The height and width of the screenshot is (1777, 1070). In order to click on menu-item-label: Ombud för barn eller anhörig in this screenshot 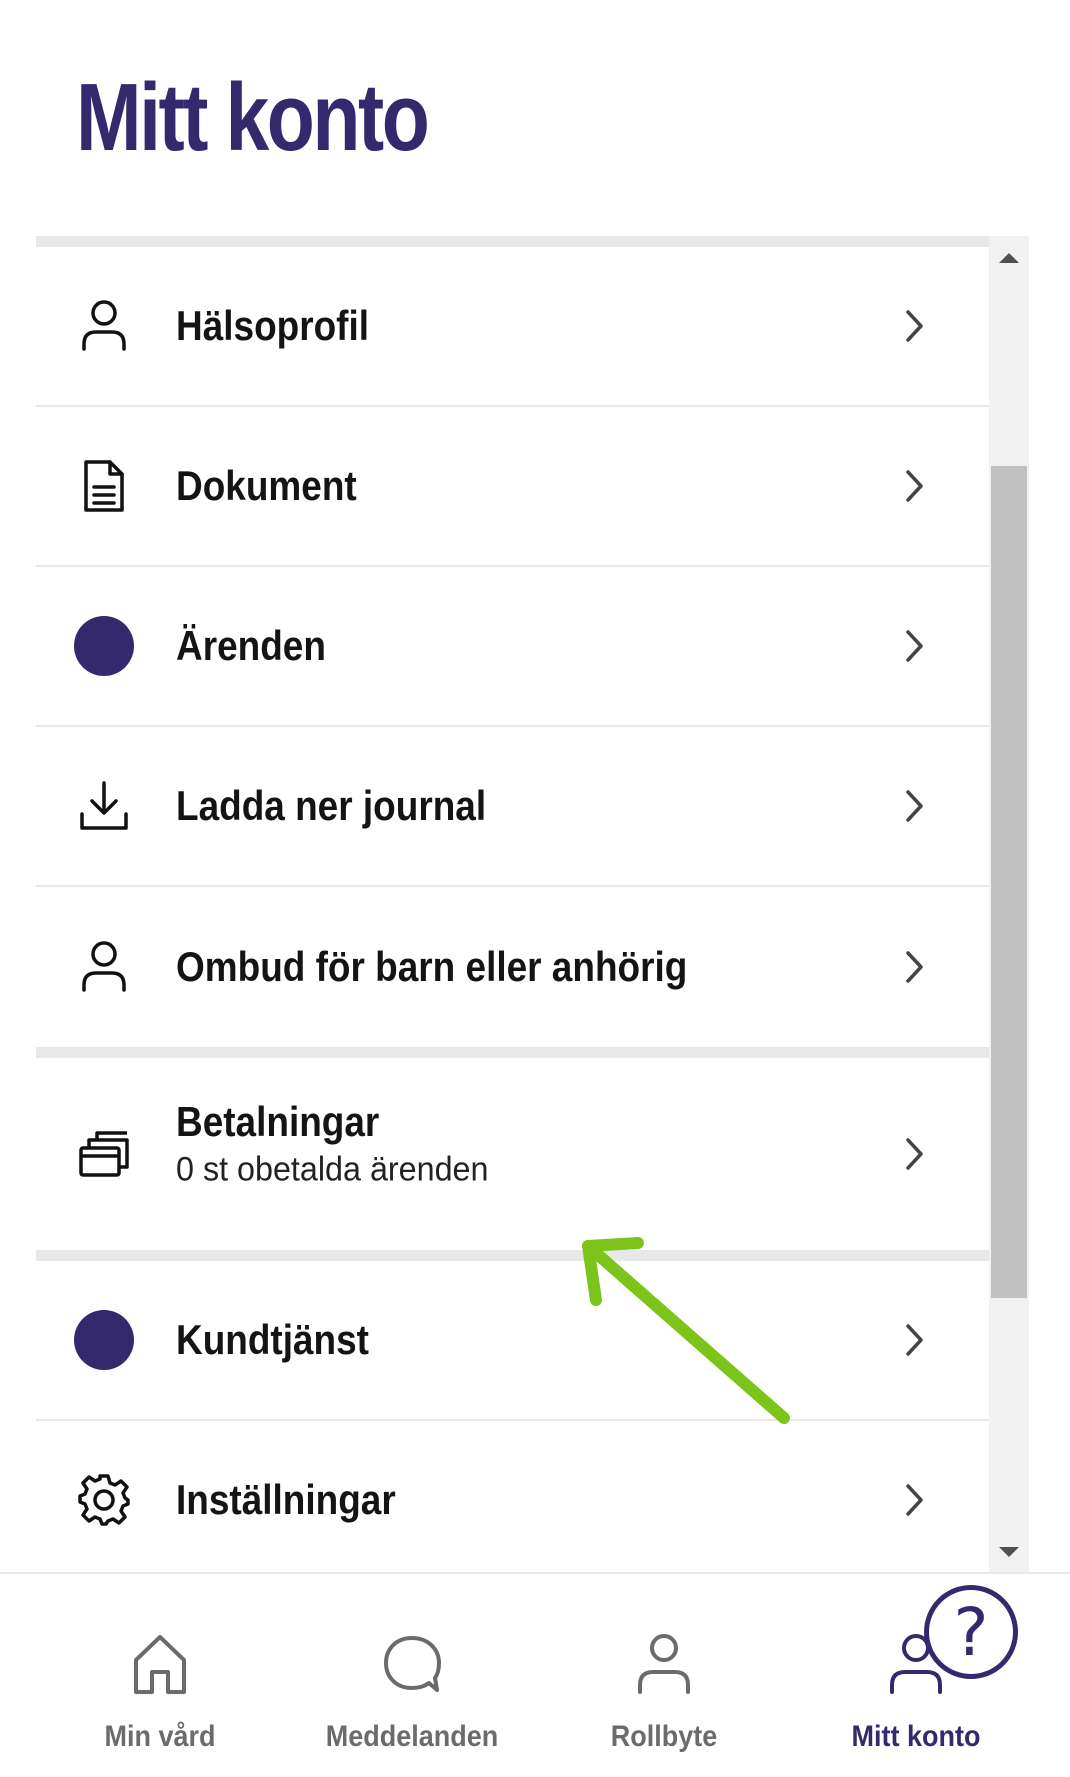, I will do `click(432, 966)`.